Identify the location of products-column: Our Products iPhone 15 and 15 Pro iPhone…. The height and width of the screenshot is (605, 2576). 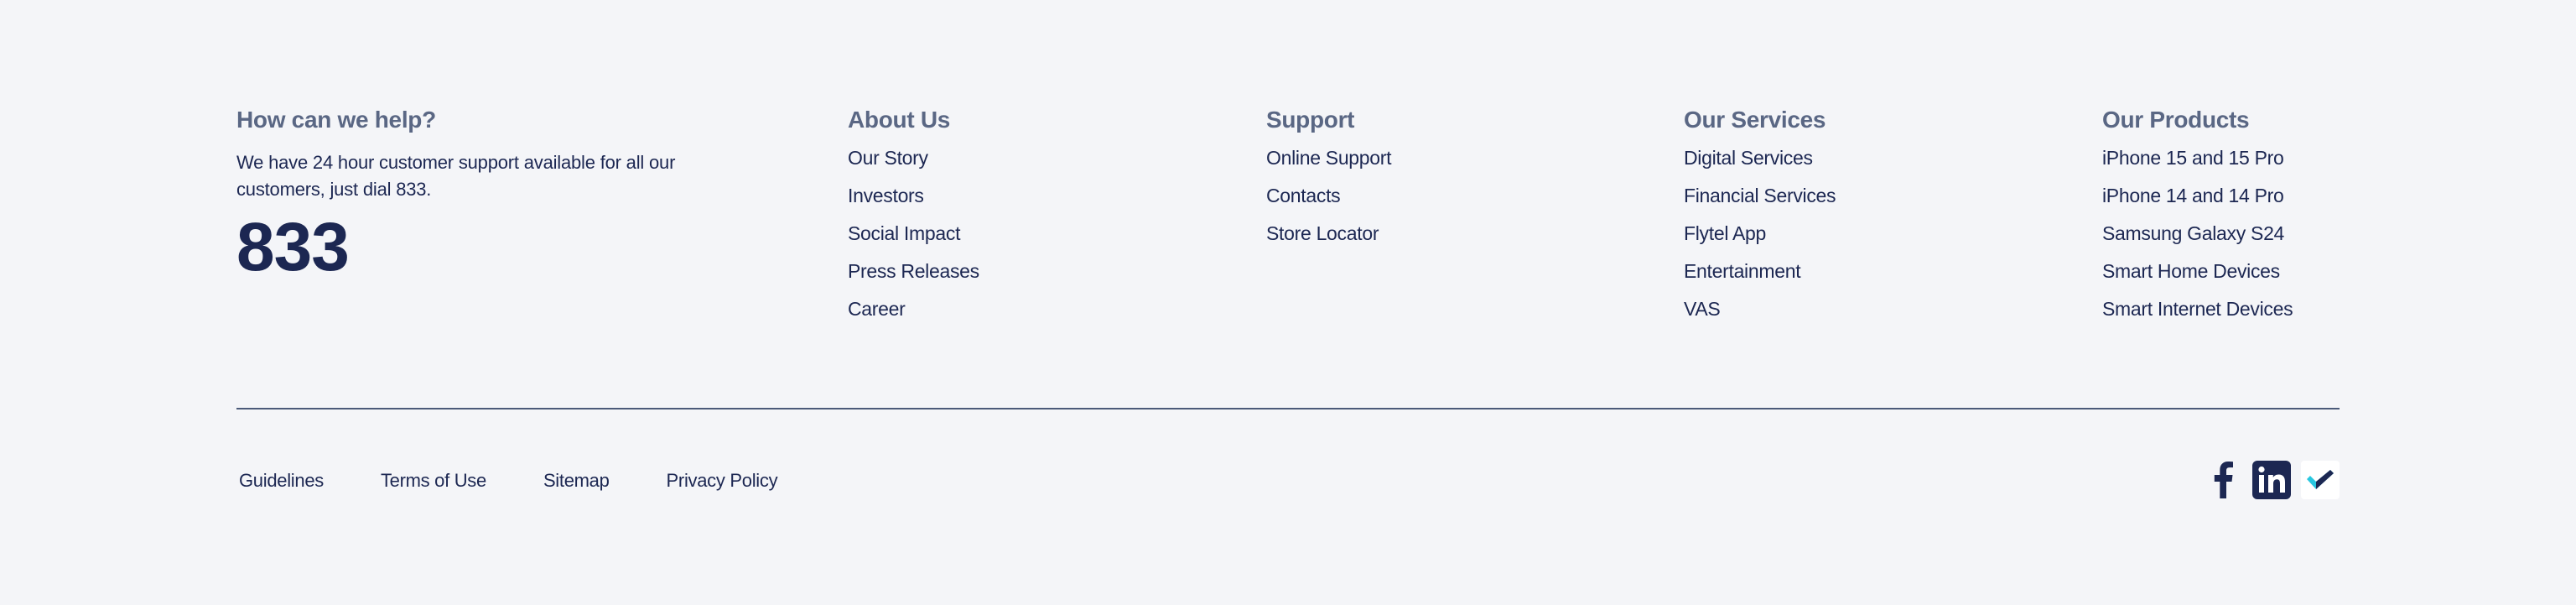
(2197, 214).